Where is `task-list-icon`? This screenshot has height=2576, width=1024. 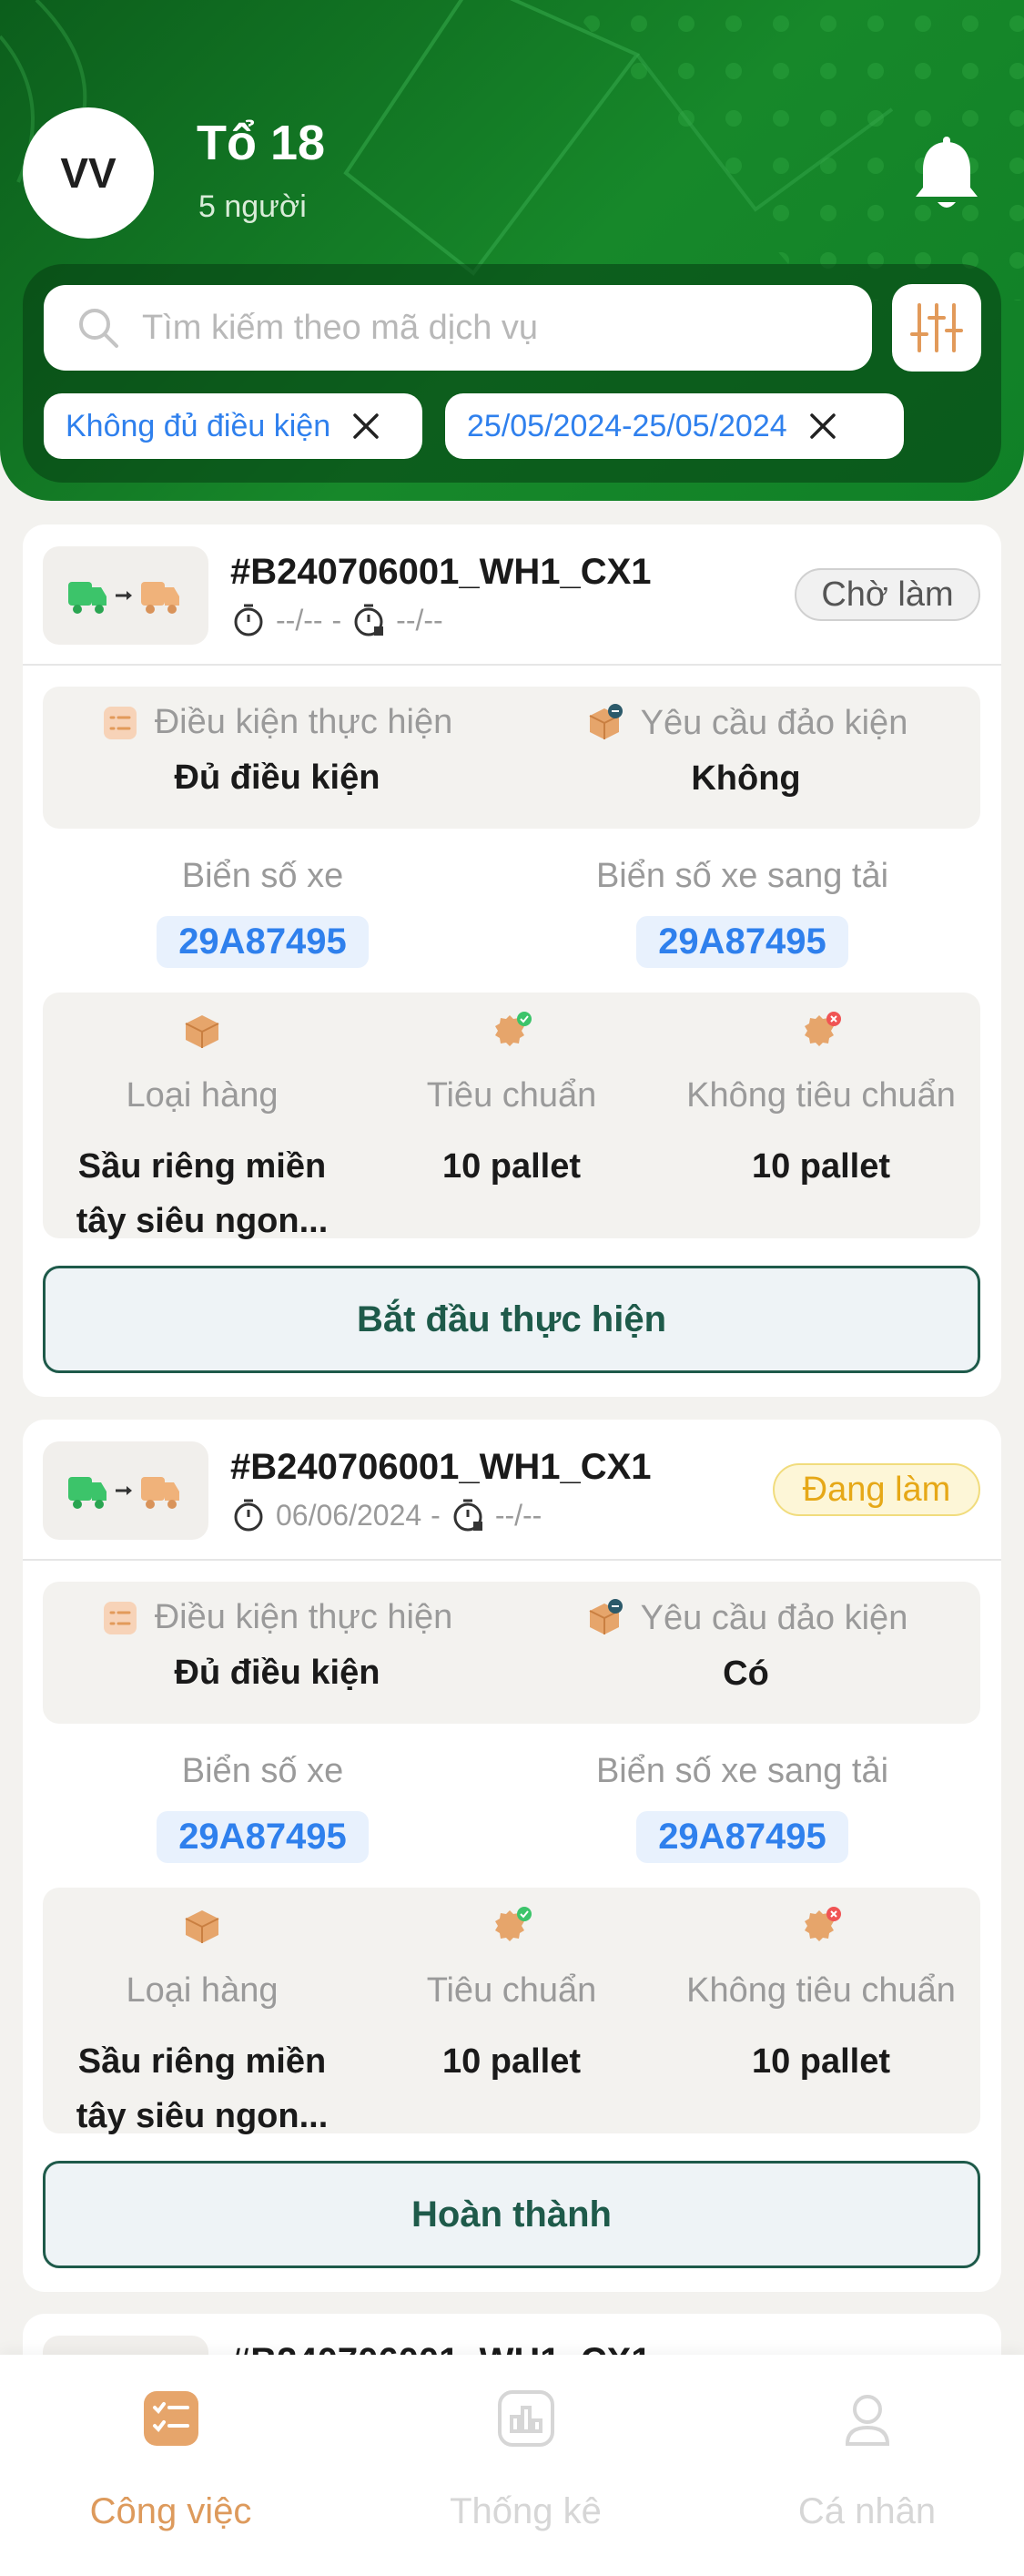 task-list-icon is located at coordinates (170, 2419).